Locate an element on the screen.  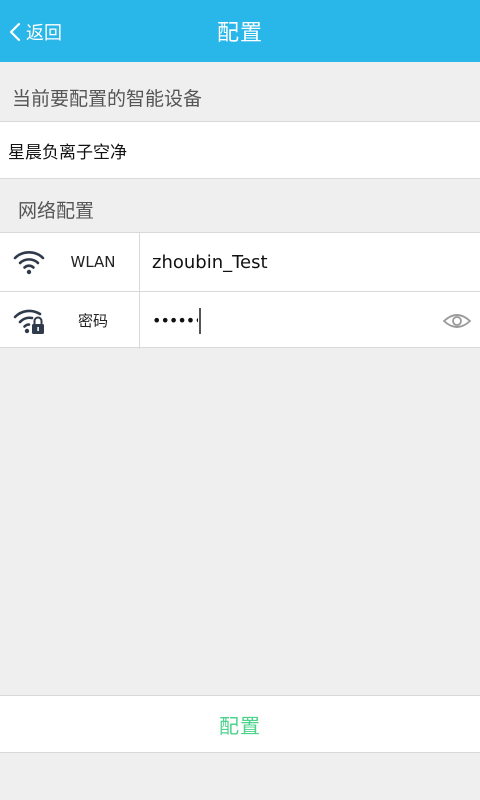
wlan-label: WLAN is located at coordinates (93, 262).